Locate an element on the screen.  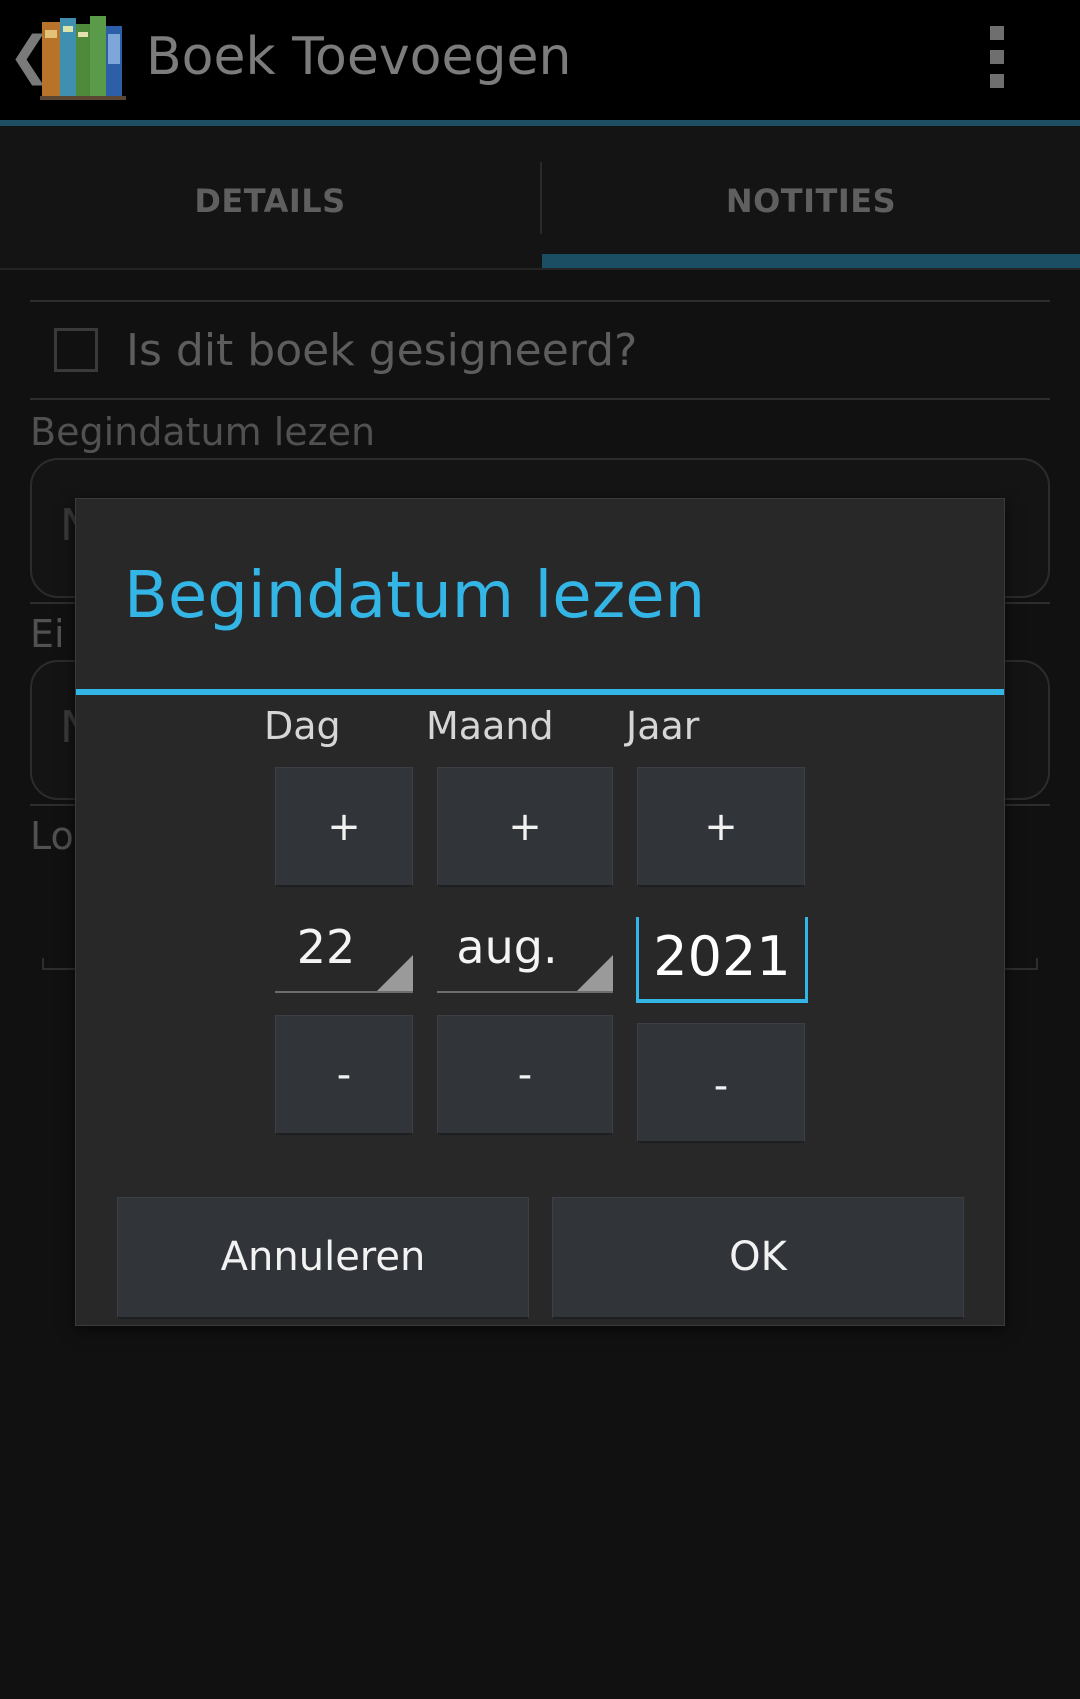
cancel-button: Annuleren is located at coordinates (323, 1258).